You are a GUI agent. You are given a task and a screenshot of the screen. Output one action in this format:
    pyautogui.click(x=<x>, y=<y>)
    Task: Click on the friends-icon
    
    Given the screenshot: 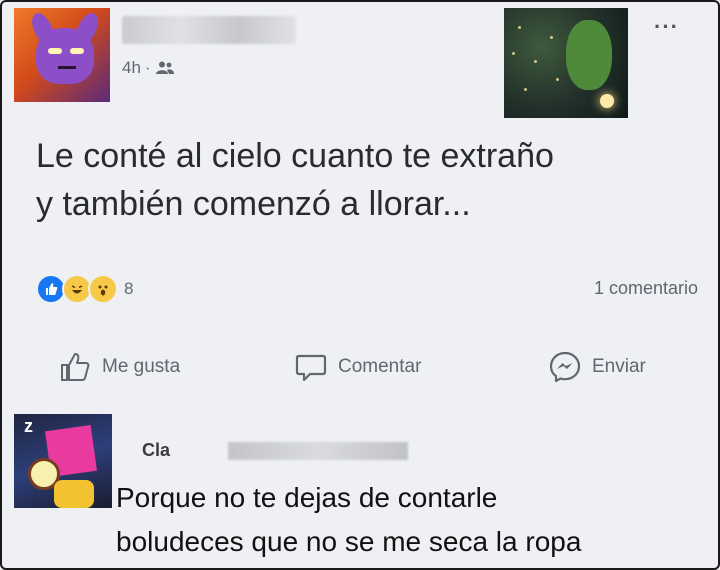 What is the action you would take?
    pyautogui.click(x=164, y=67)
    